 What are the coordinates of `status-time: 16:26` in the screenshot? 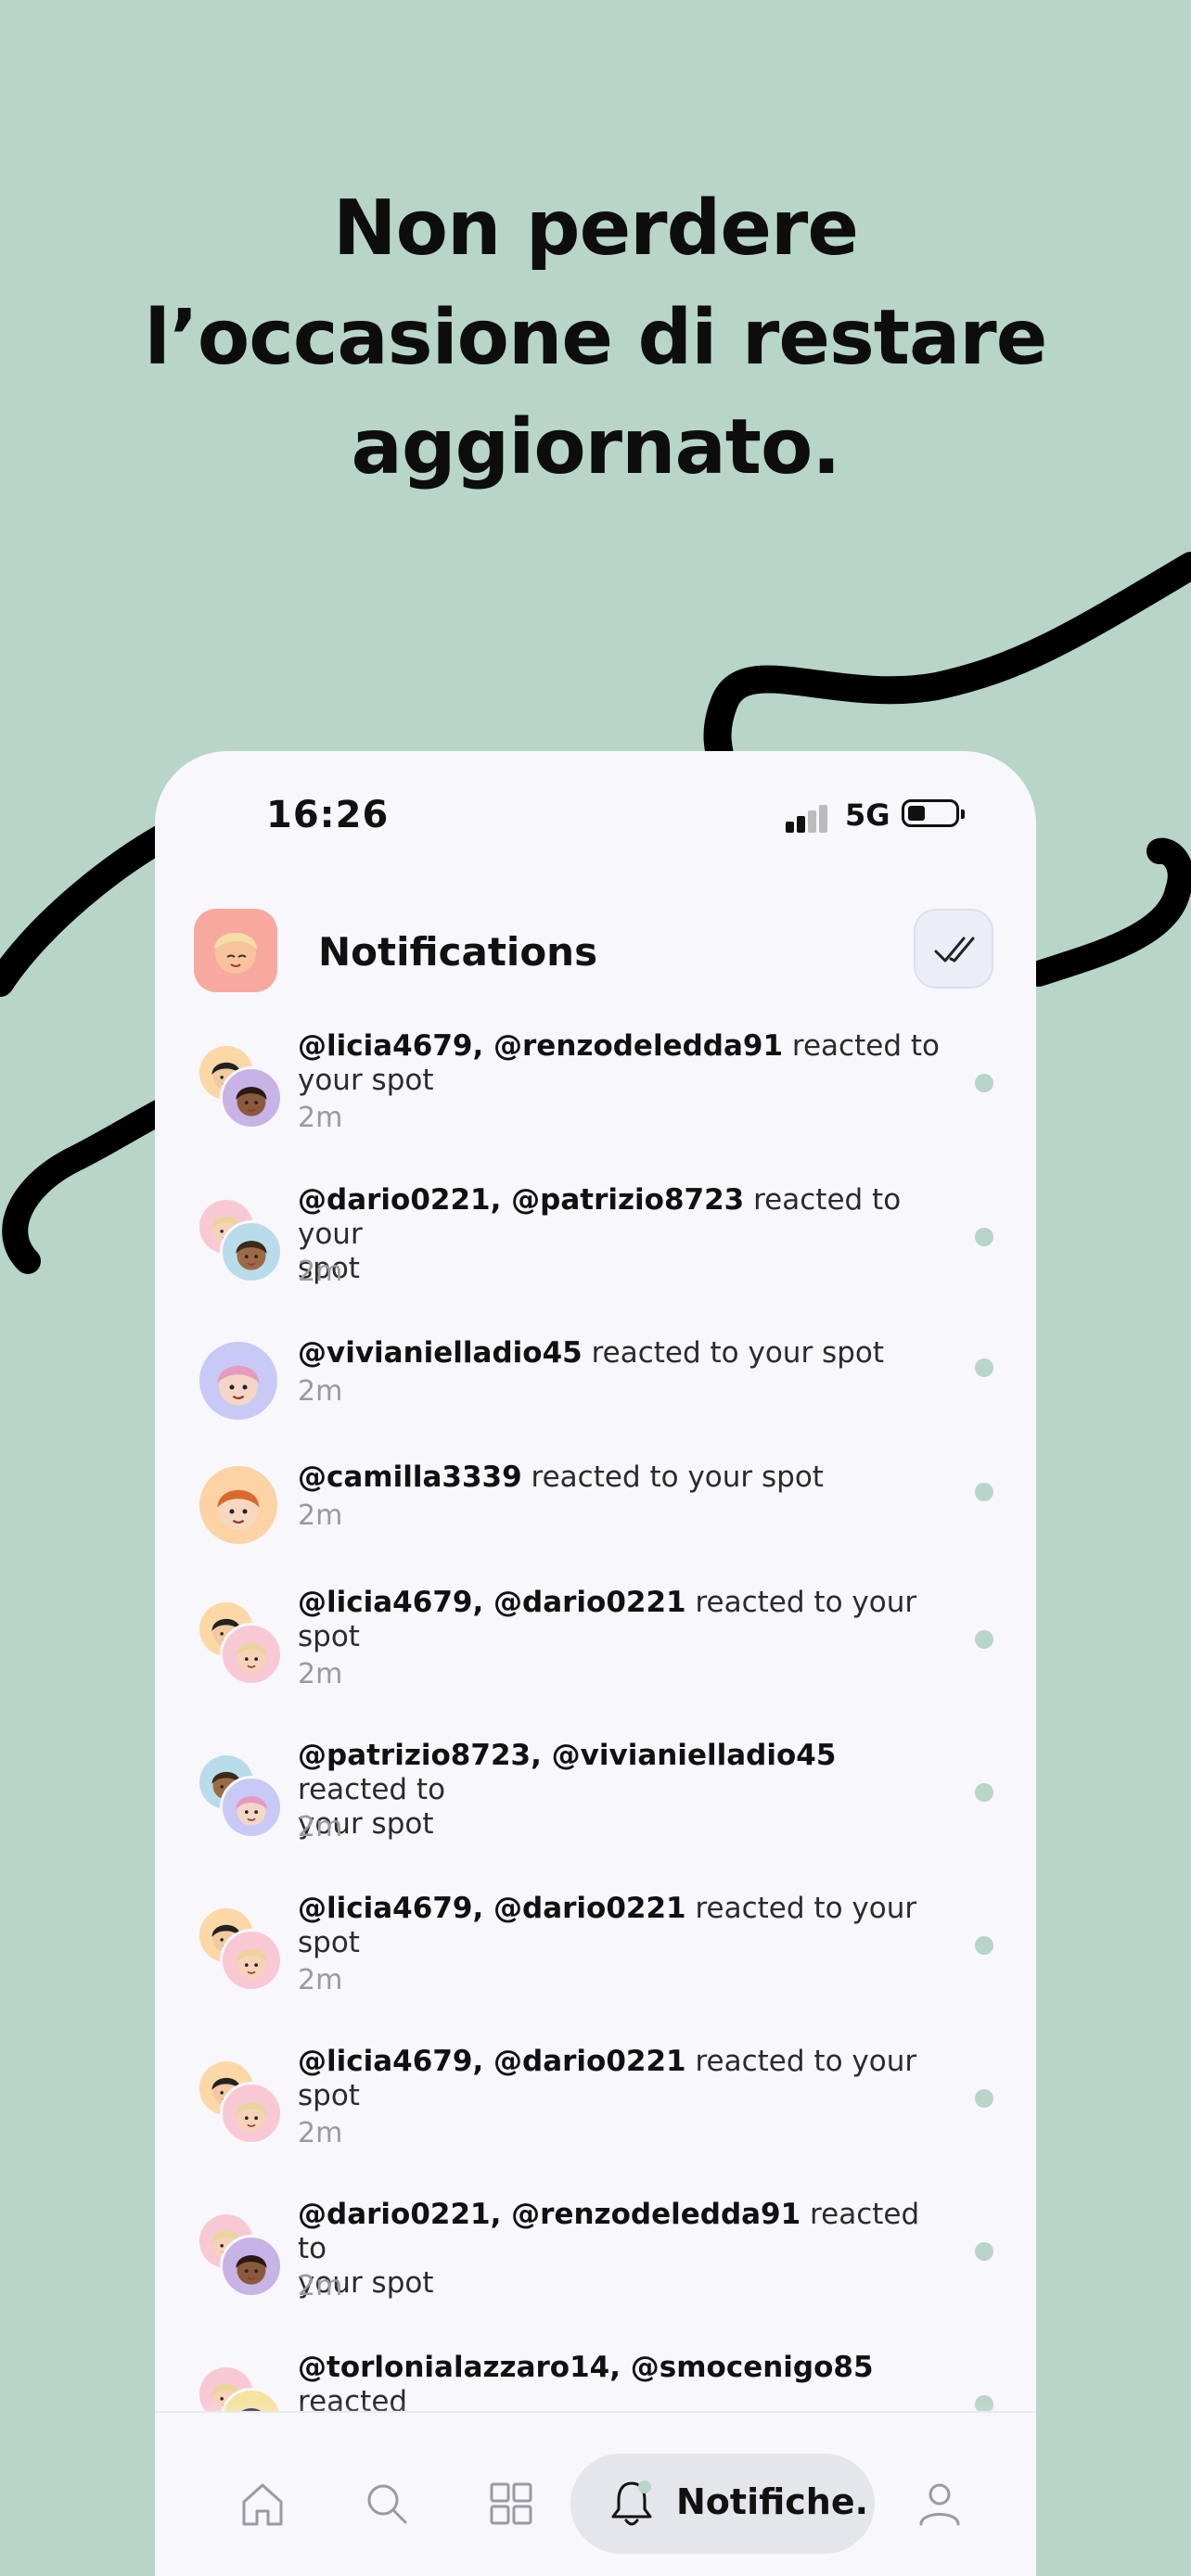 It's located at (328, 815).